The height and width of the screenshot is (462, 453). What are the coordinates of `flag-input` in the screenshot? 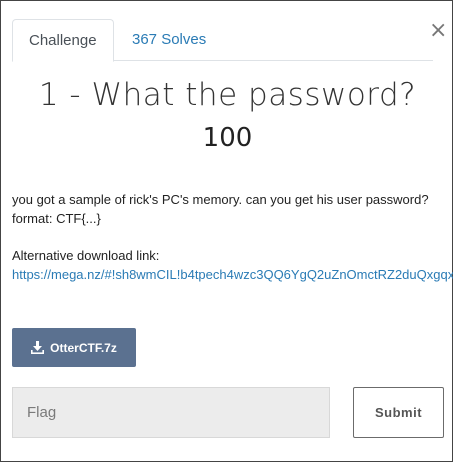 It's located at (171, 412).